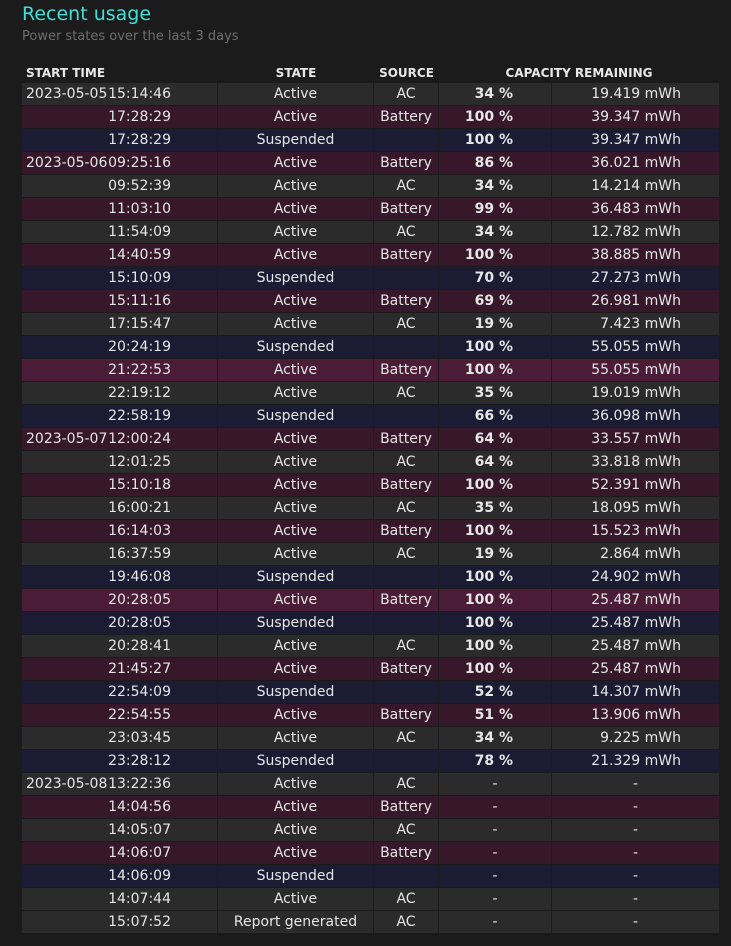 The height and width of the screenshot is (946, 731). Describe the element at coordinates (370, 209) in the screenshot. I see `table-row: 11:03:10 Active Battery 99 % 36.483 mWh` at that location.